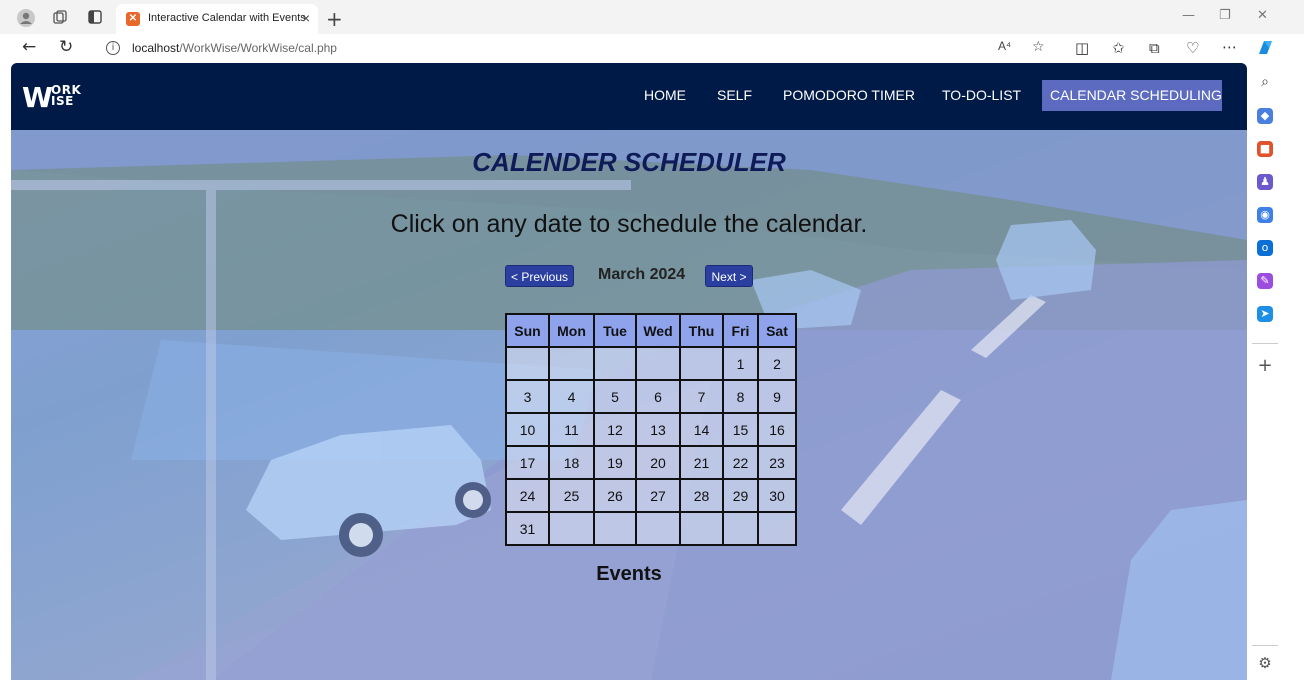  What do you see at coordinates (334, 19) in the screenshot?
I see `new-tab-icon: +` at bounding box center [334, 19].